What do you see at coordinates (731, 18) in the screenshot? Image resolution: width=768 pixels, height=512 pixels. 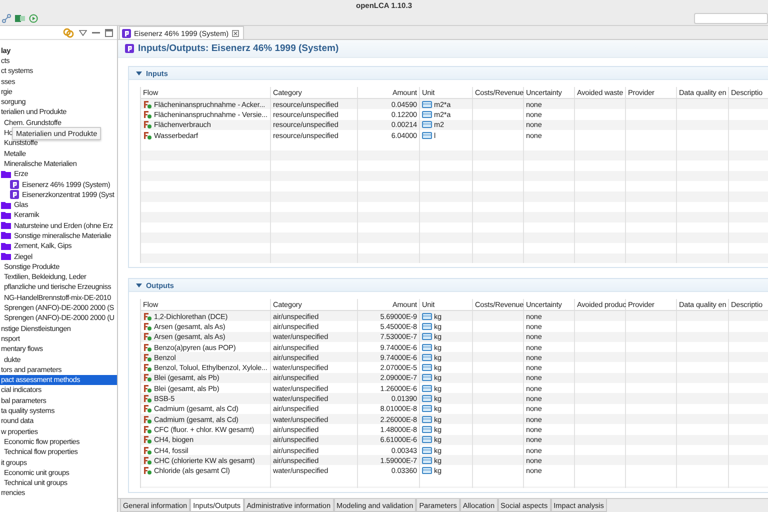 I see `search-field` at bounding box center [731, 18].